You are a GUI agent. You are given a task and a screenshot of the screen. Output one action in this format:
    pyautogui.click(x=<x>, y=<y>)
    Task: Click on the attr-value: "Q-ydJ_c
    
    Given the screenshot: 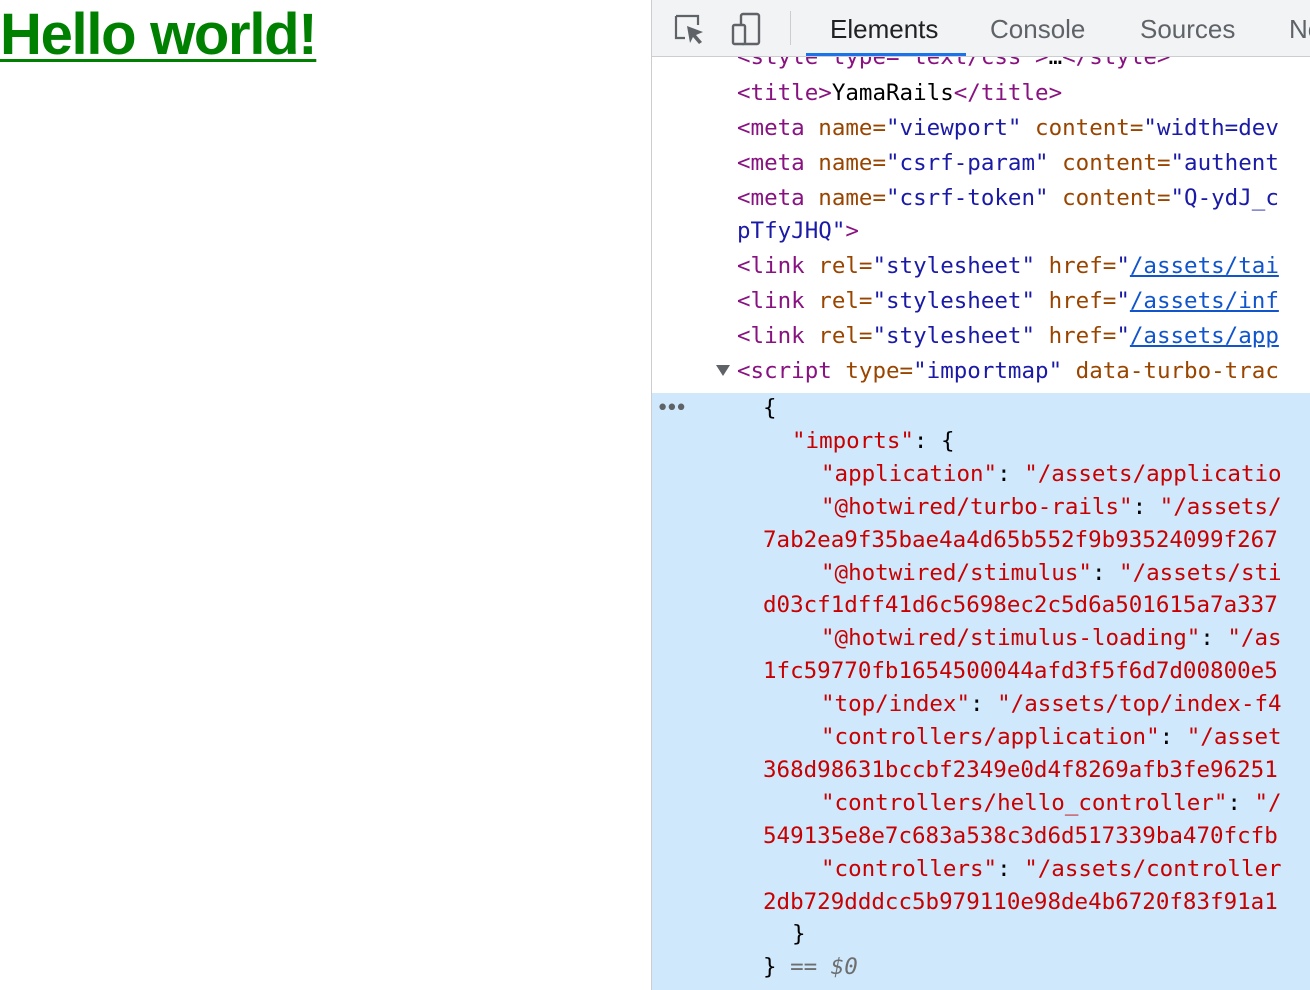 What is the action you would take?
    pyautogui.click(x=1224, y=198)
    